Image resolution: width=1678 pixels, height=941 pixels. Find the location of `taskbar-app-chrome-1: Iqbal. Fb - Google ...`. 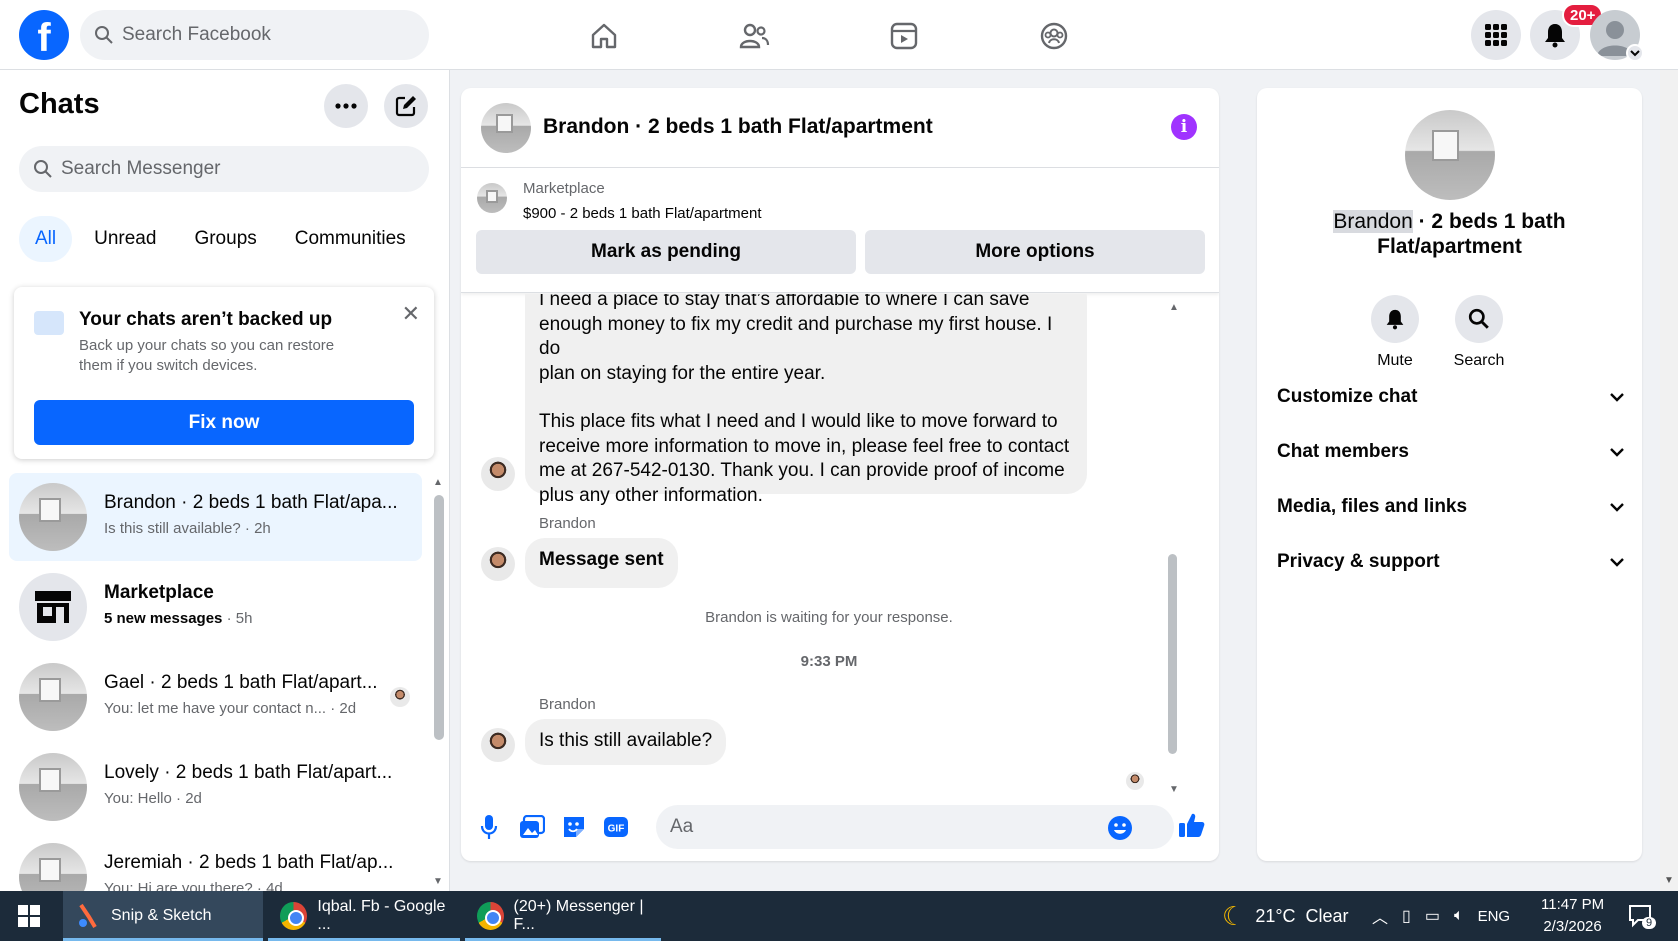

taskbar-app-chrome-1: Iqbal. Fb - Google ... is located at coordinates (364, 916).